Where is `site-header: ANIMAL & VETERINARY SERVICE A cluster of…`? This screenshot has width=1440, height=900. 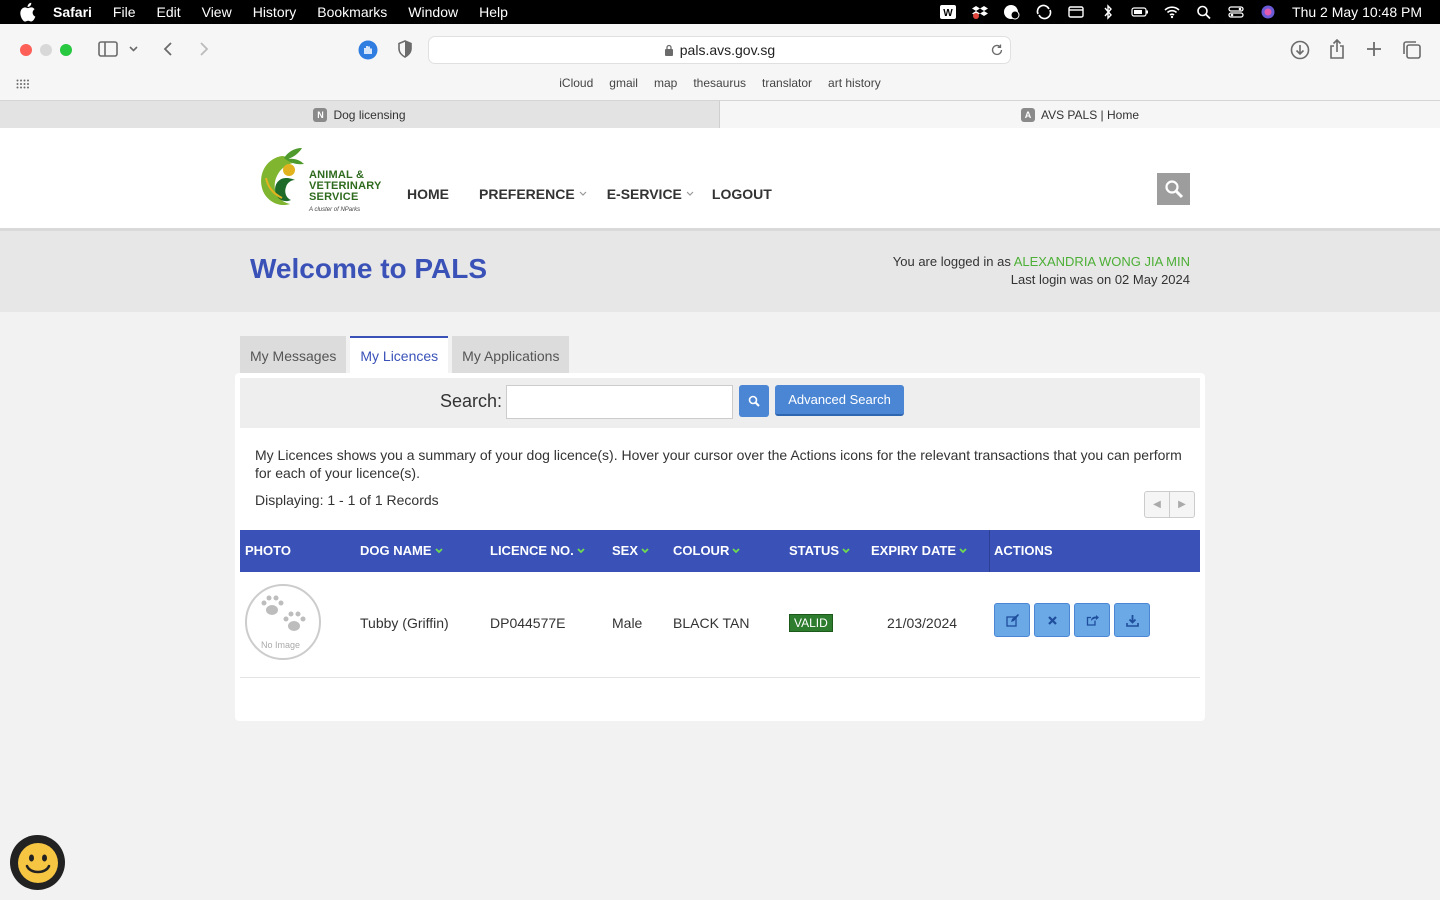
site-header: ANIMAL & VETERINARY SERVICE A cluster of… is located at coordinates (720, 179).